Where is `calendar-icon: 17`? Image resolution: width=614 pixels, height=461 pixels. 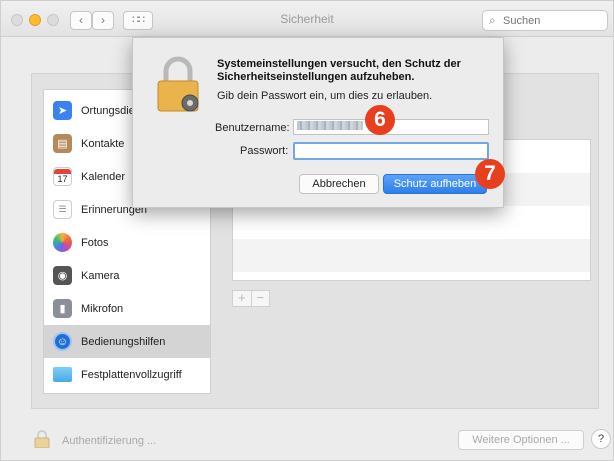
calendar-icon: 17 is located at coordinates (62, 176).